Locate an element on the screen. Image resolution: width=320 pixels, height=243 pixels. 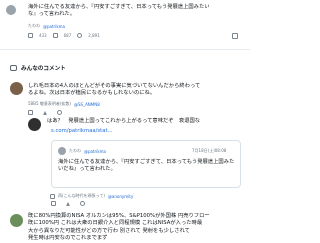
quote-handle: @patrikma is located at coordinates (95, 151).